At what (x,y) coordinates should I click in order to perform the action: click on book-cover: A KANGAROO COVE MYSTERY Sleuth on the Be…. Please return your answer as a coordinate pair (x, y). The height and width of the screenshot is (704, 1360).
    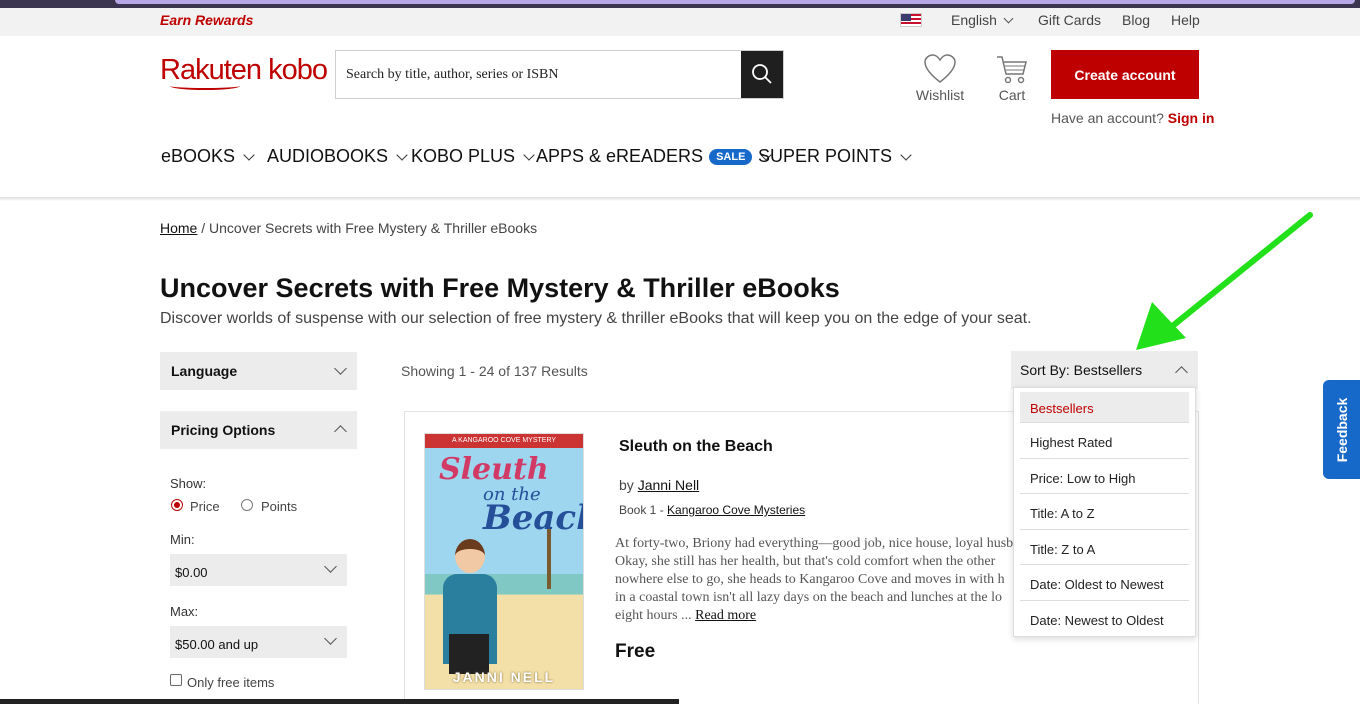
    Looking at the image, I should click on (504, 561).